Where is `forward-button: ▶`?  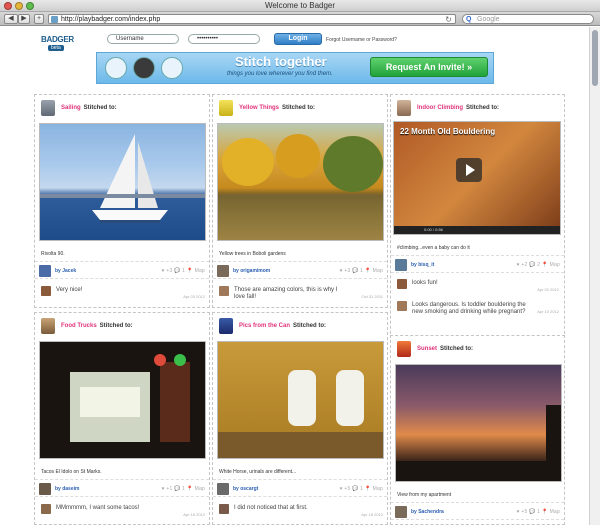
forward-button: ▶ is located at coordinates (24, 19).